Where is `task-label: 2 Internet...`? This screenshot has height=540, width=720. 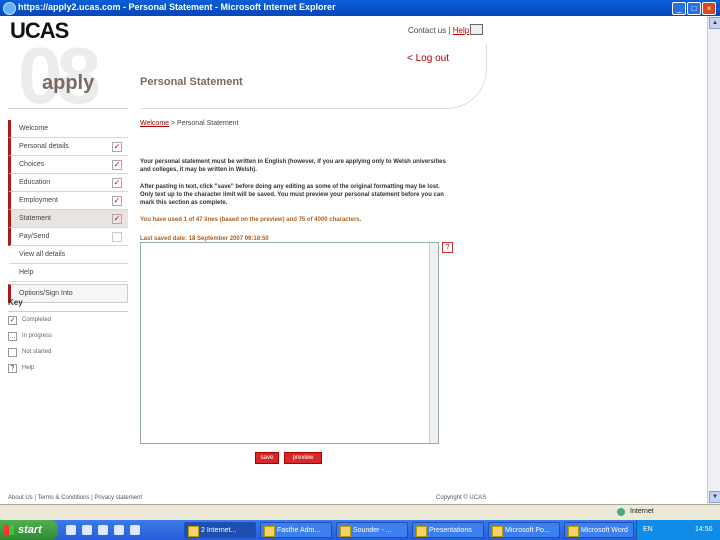
task-label: 2 Internet... is located at coordinates (219, 530).